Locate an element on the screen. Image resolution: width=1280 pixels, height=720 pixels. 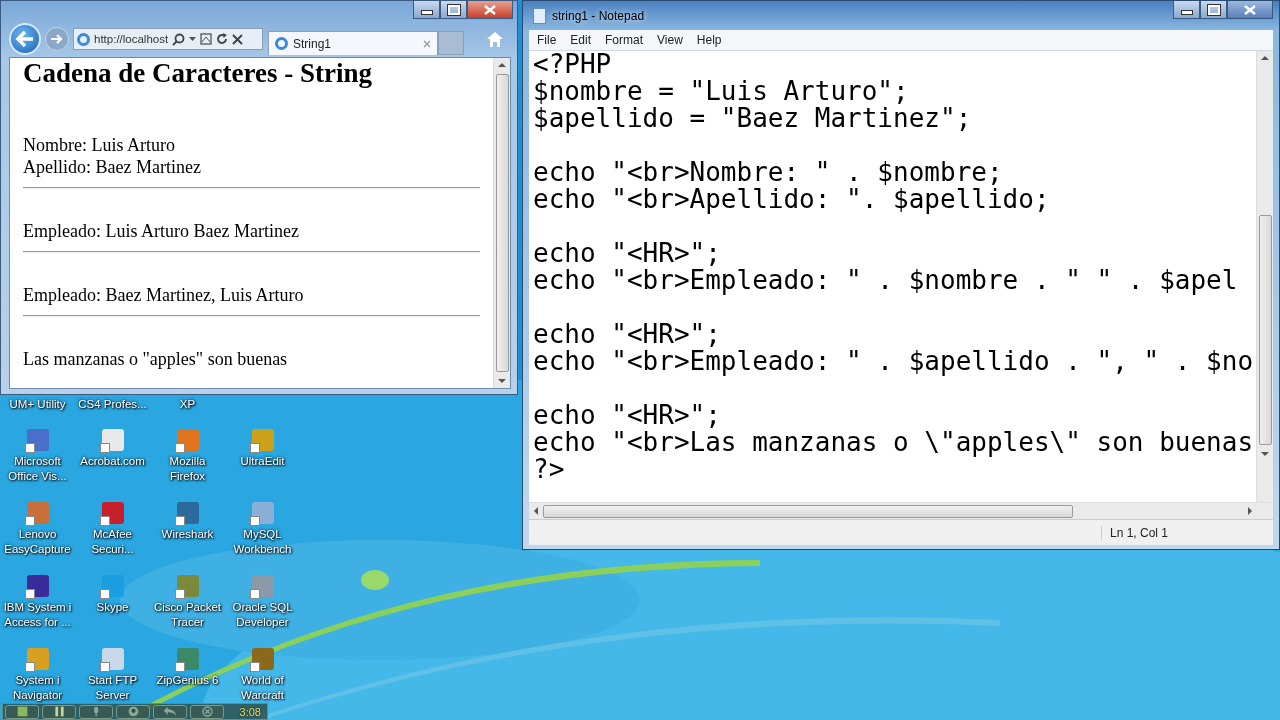
scroll-left-icon is located at coordinates (536, 511).